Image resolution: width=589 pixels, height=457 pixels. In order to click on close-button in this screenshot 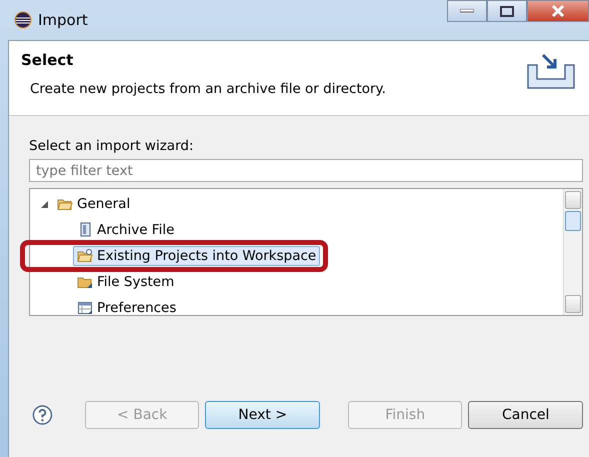, I will do `click(558, 11)`.